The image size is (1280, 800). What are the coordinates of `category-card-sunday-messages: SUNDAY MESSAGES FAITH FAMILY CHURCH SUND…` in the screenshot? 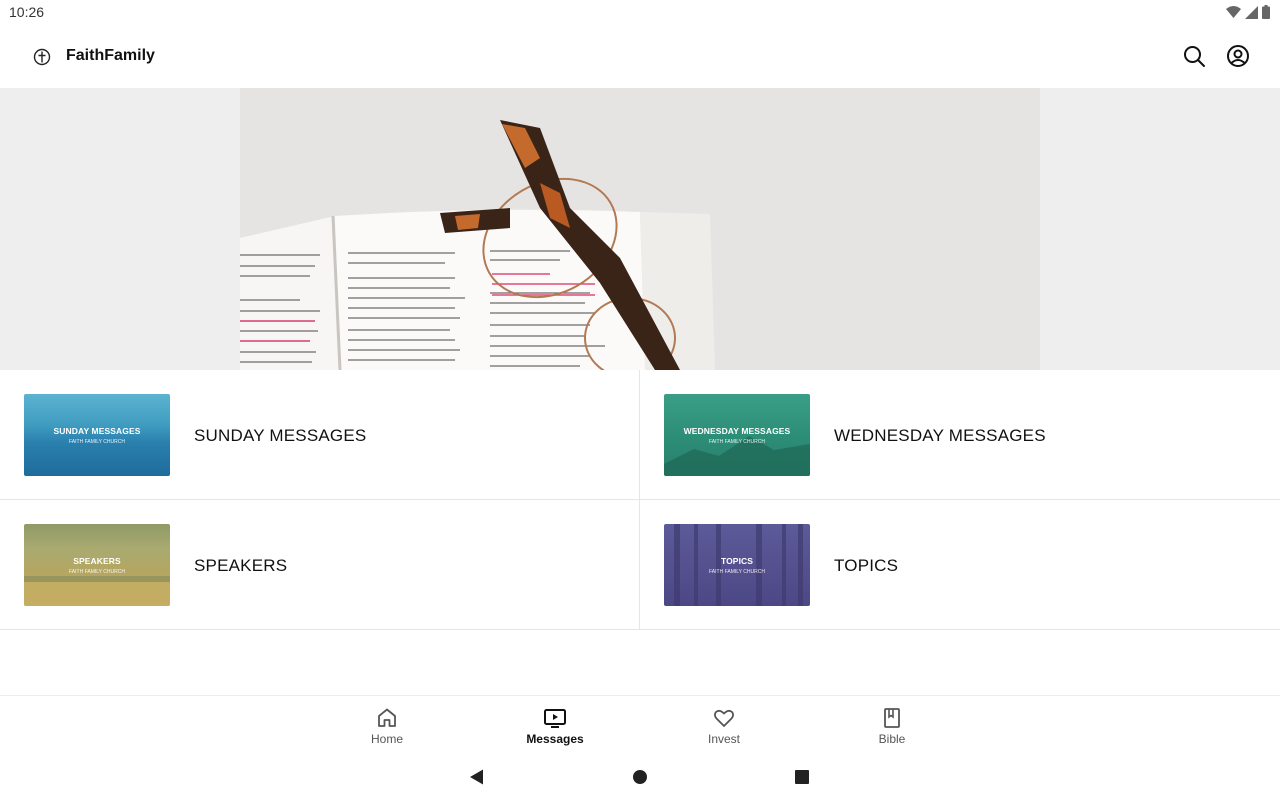 It's located at (320, 435).